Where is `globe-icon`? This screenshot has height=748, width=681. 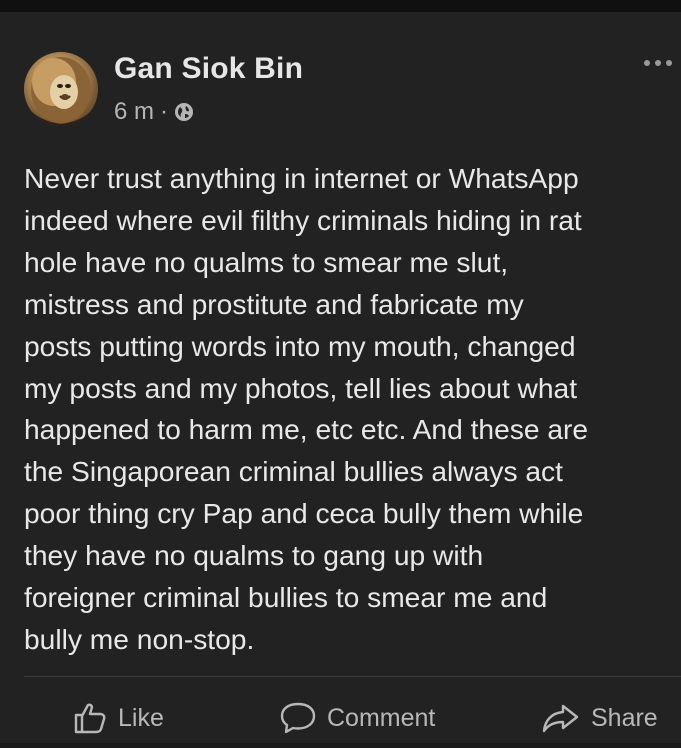 globe-icon is located at coordinates (184, 112).